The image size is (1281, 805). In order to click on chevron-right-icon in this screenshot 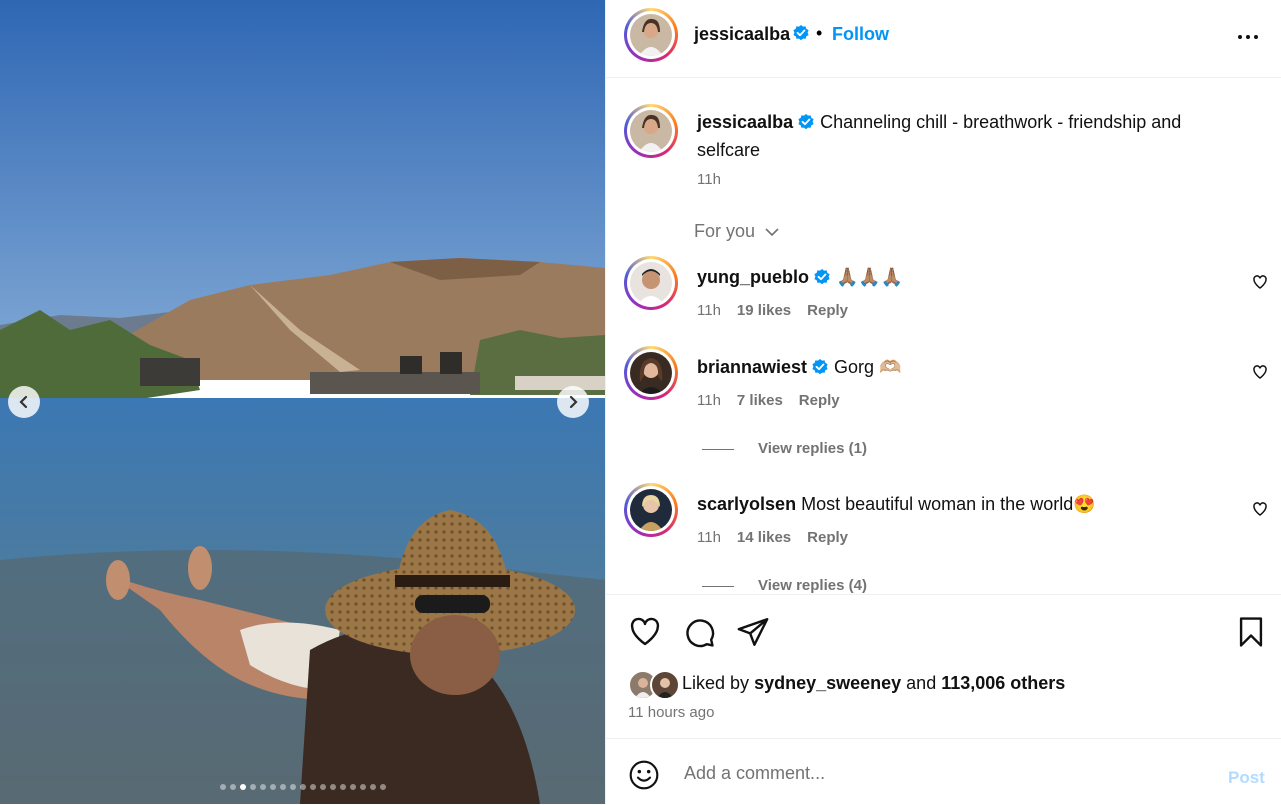, I will do `click(573, 402)`.